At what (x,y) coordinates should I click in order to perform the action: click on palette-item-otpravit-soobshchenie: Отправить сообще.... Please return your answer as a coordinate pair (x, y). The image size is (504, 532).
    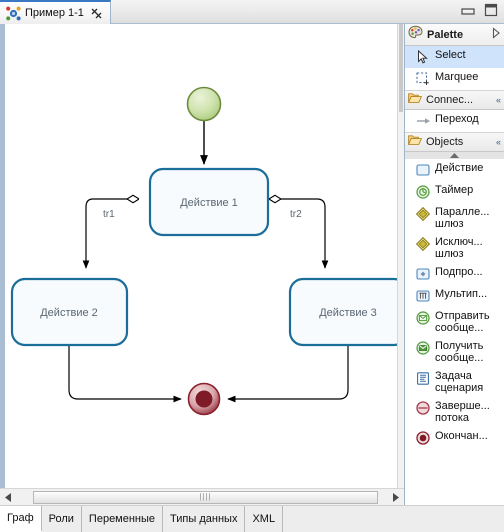
    Looking at the image, I should click on (454, 322).